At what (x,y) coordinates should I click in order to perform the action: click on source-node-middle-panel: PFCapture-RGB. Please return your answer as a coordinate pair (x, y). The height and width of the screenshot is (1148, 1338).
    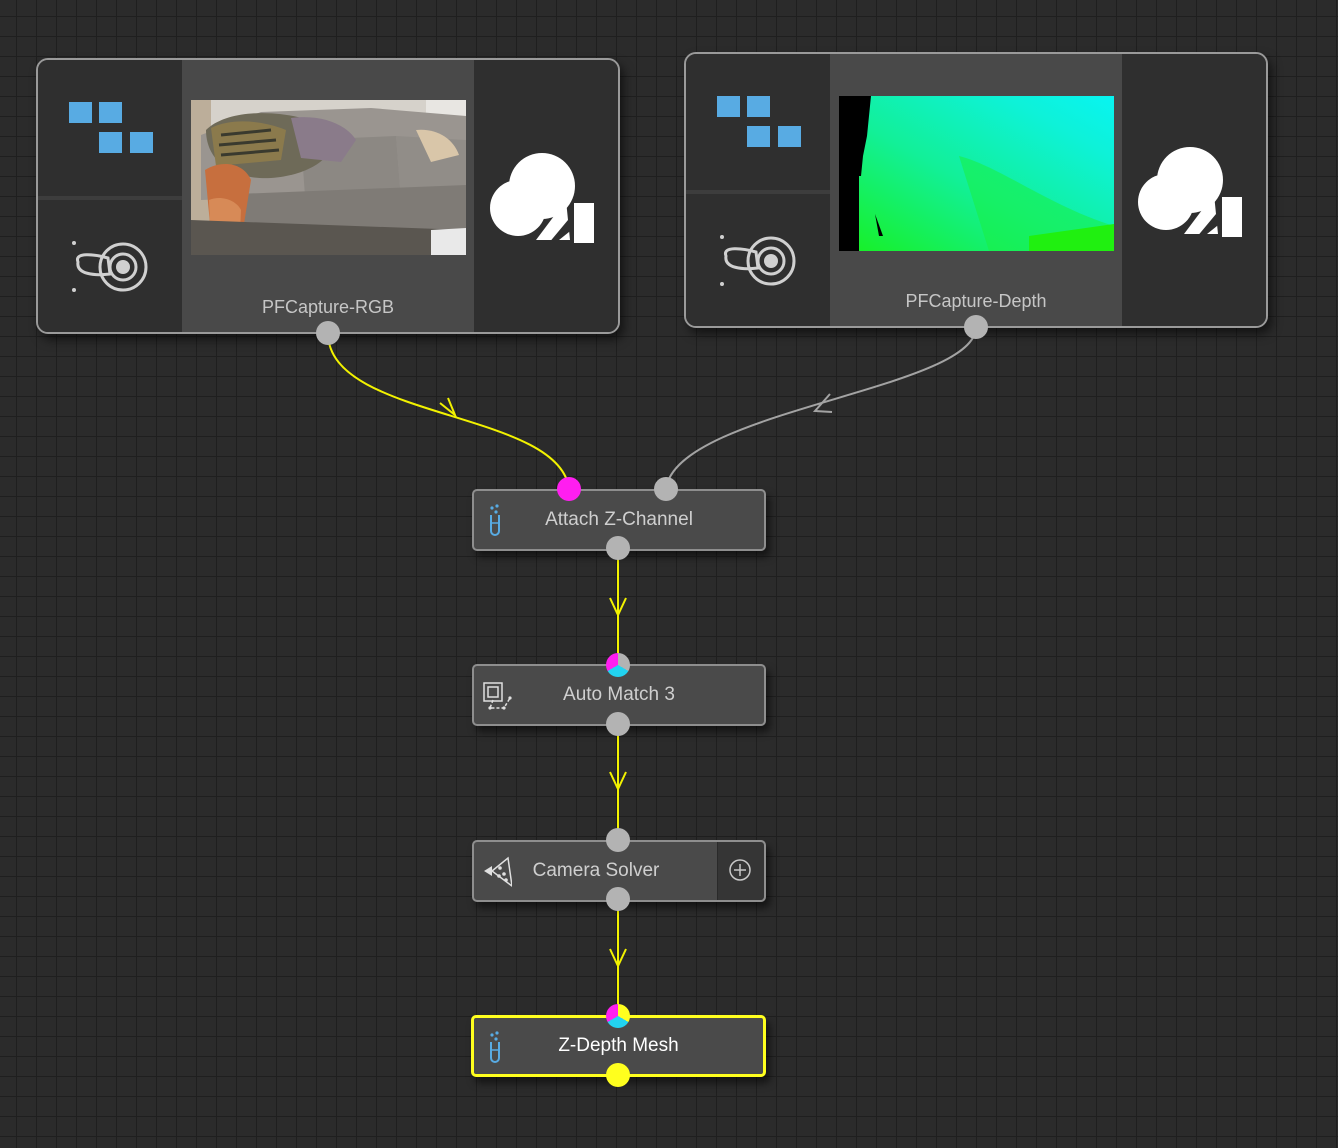
    Looking at the image, I should click on (328, 196).